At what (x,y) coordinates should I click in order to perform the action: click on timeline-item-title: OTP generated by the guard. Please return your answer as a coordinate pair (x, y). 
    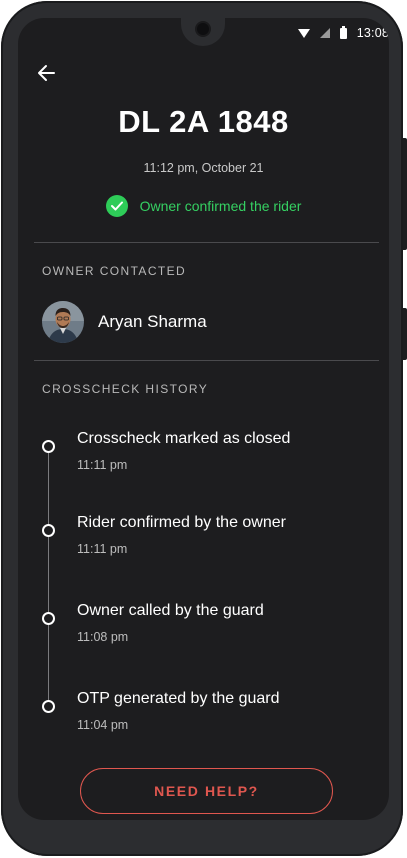
    Looking at the image, I should click on (178, 698).